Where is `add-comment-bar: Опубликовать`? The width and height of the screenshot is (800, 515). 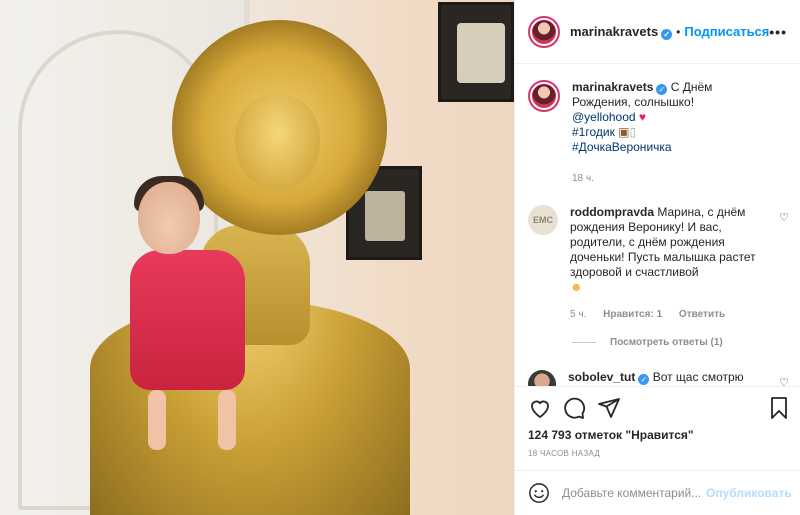 add-comment-bar: Опубликовать is located at coordinates (657, 492).